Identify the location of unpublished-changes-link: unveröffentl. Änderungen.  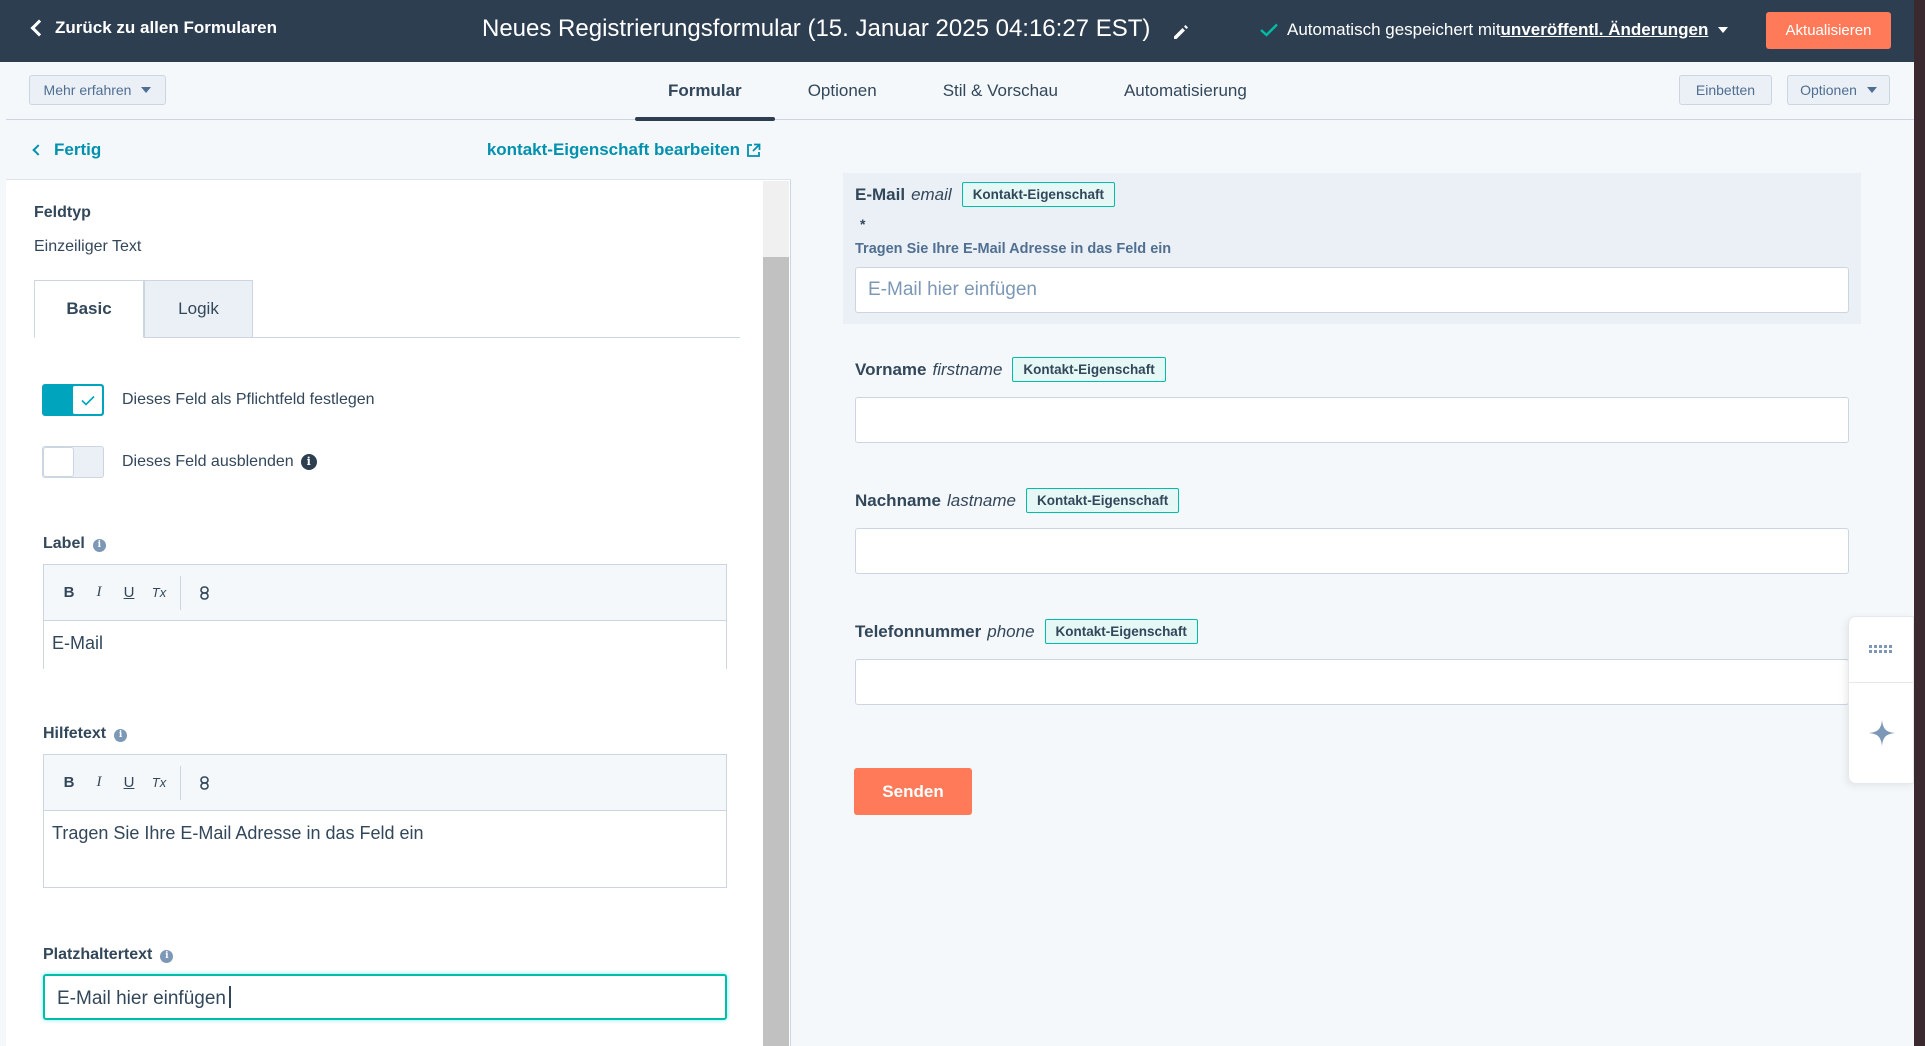
(1605, 30).